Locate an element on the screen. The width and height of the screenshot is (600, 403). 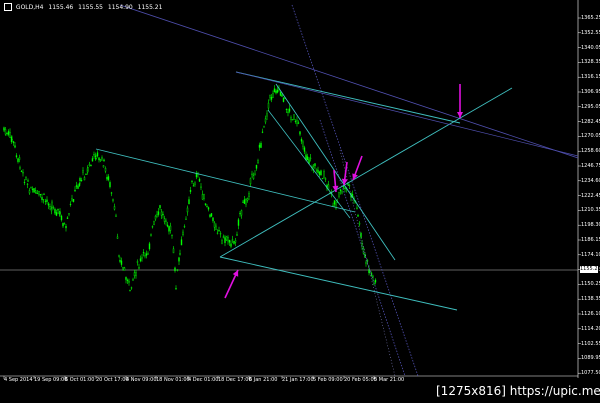
channel-lower-left-line is located at coordinates (225, 180).